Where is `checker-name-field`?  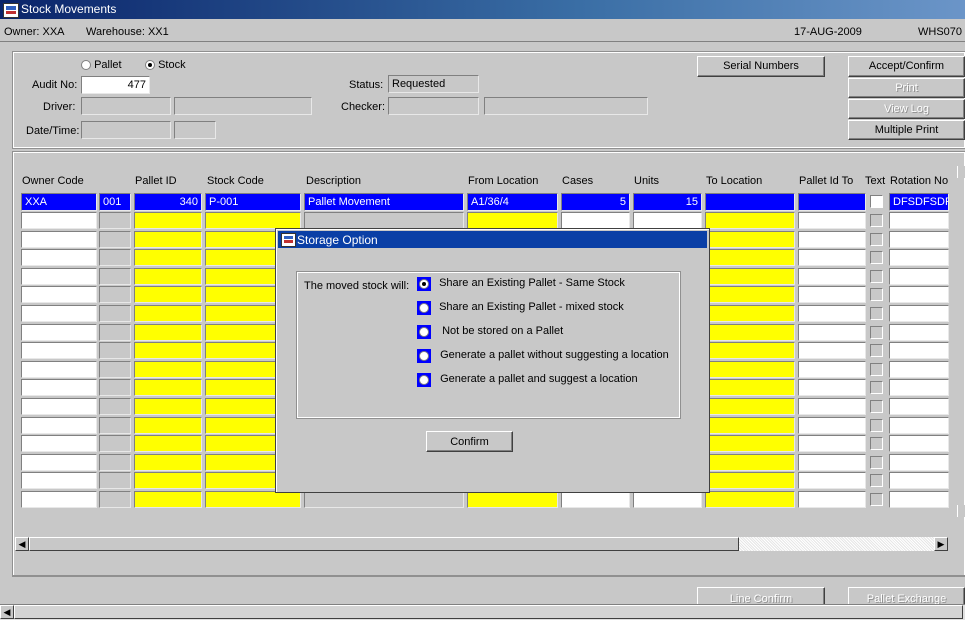 checker-name-field is located at coordinates (566, 106).